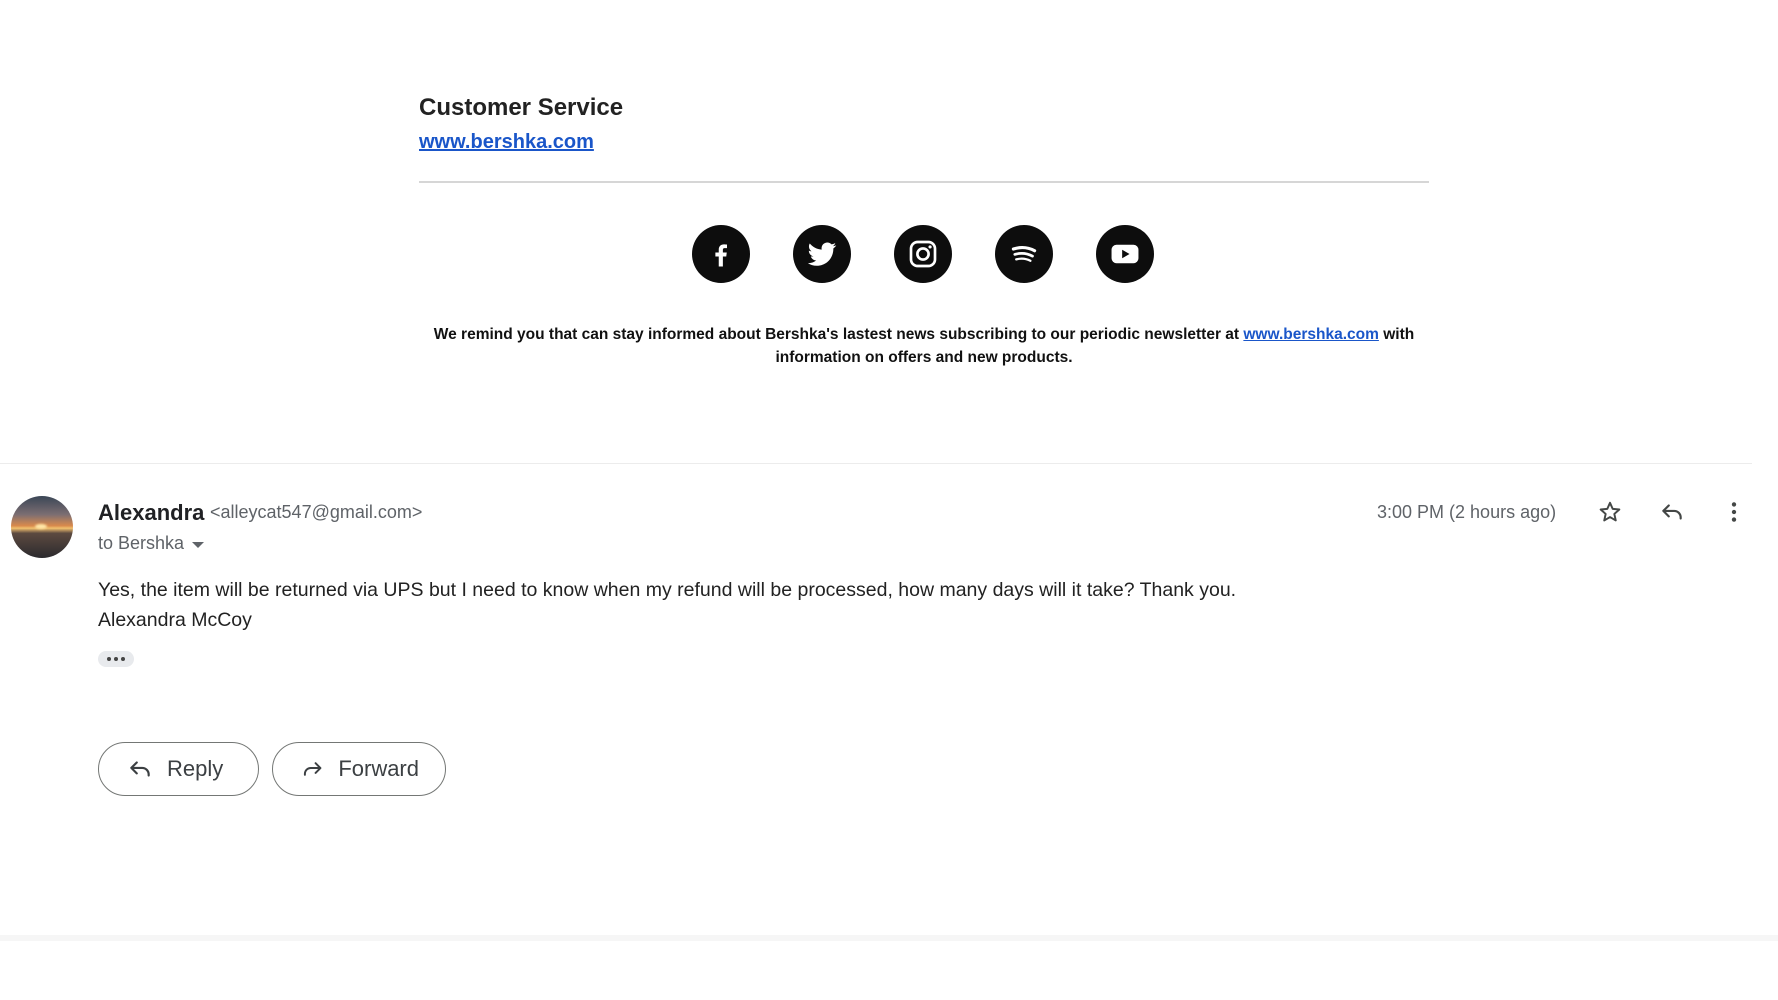 The width and height of the screenshot is (1778, 1000). Describe the element at coordinates (116, 659) in the screenshot. I see `show-trimmed-content-button` at that location.